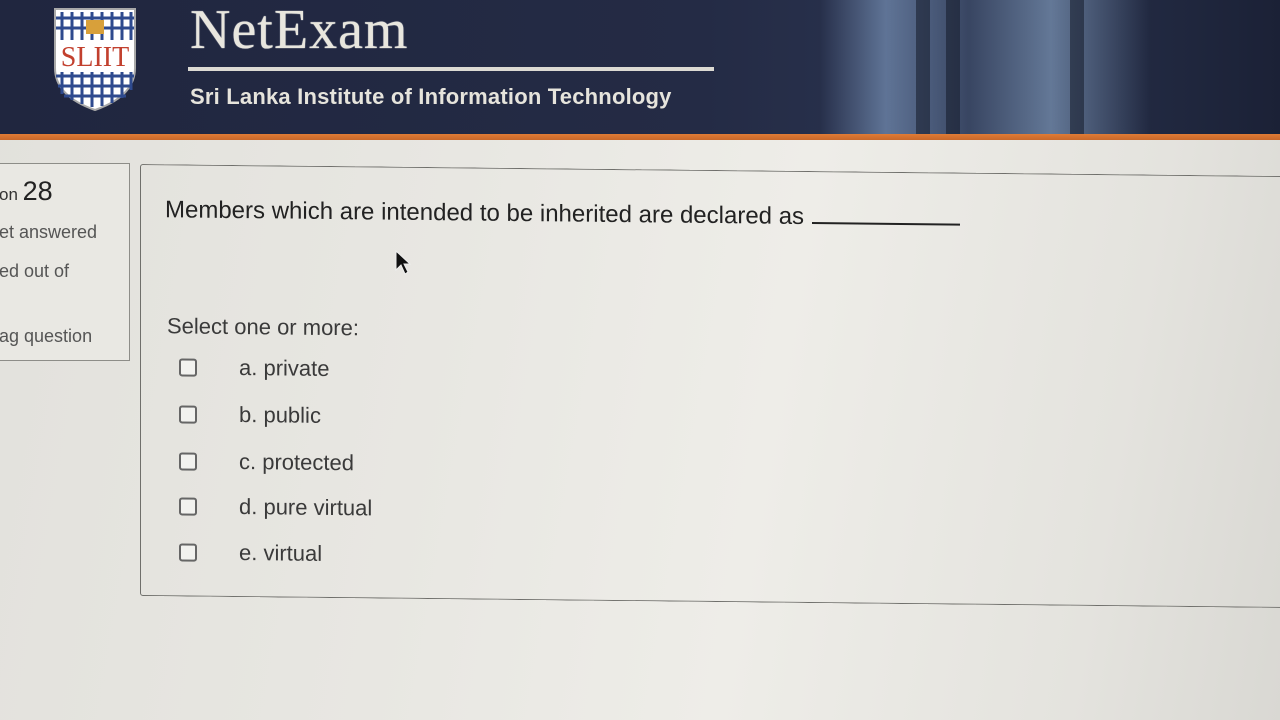 The image size is (1280, 720). I want to click on question-info-panel: on 28 et answered ed out of ag question, so click(65, 262).